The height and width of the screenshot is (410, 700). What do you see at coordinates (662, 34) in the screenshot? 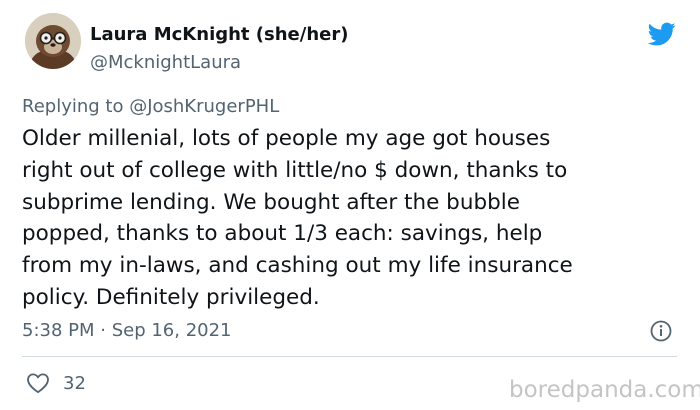
I see `twitter-bird-icon` at bounding box center [662, 34].